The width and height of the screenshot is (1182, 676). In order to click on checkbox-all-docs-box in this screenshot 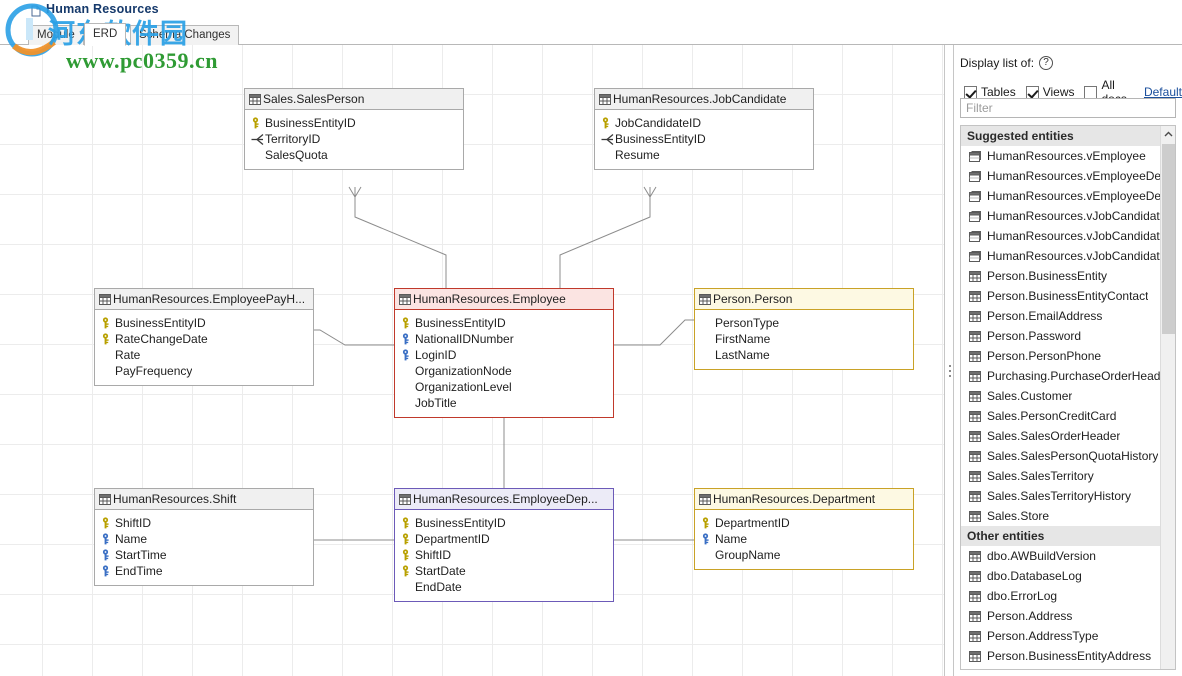, I will do `click(1091, 92)`.